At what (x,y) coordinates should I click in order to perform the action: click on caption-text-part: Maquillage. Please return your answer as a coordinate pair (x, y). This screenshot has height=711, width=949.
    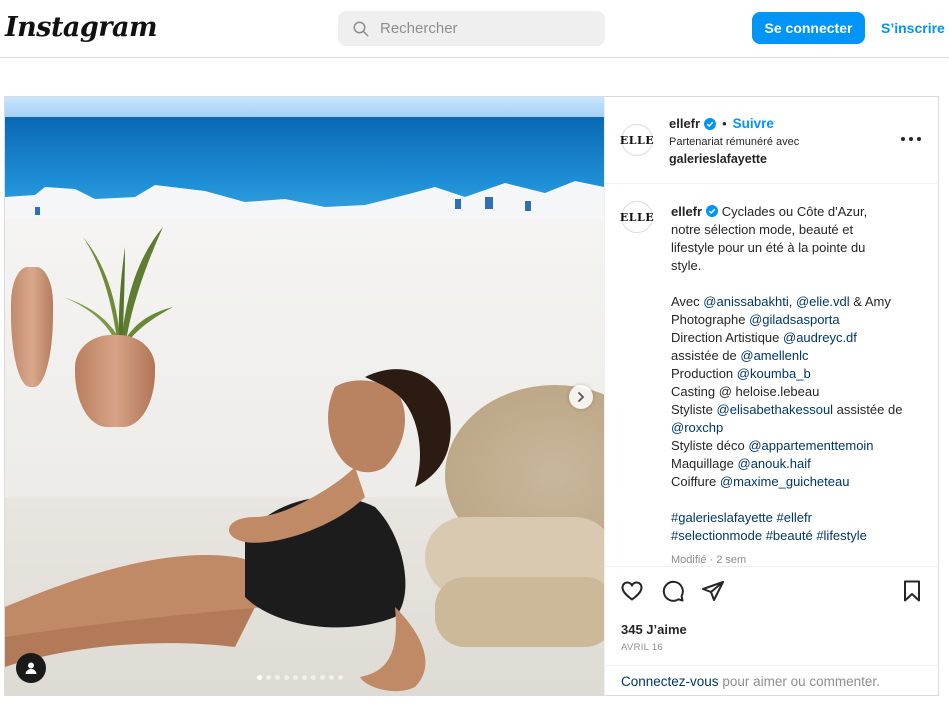
    Looking at the image, I should click on (704, 463).